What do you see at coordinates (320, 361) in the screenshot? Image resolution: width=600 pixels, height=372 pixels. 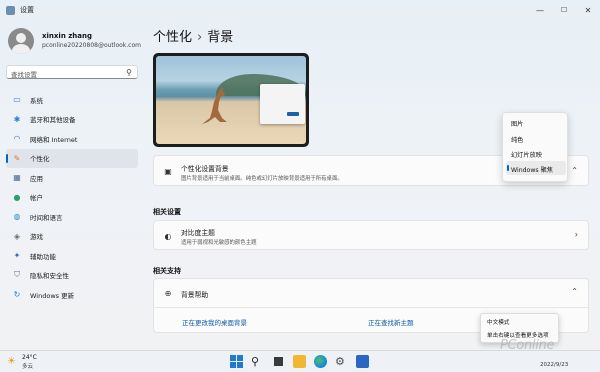 I see `edge-browser-icon` at bounding box center [320, 361].